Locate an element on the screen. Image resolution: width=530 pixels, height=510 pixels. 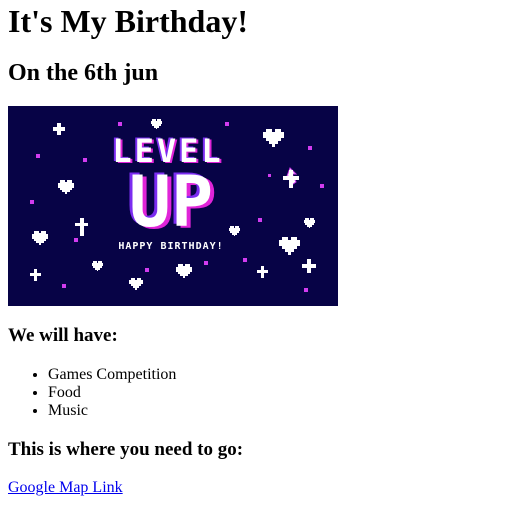
list-item: Food is located at coordinates (112, 393).